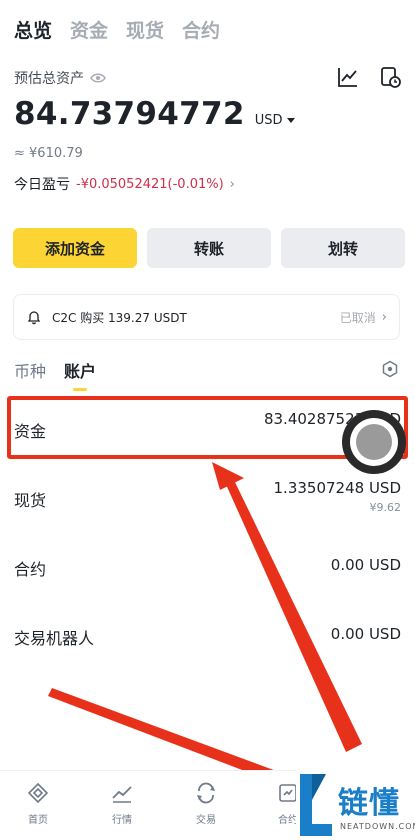 The height and width of the screenshot is (840, 415). What do you see at coordinates (290, 120) in the screenshot?
I see `caret-down-icon` at bounding box center [290, 120].